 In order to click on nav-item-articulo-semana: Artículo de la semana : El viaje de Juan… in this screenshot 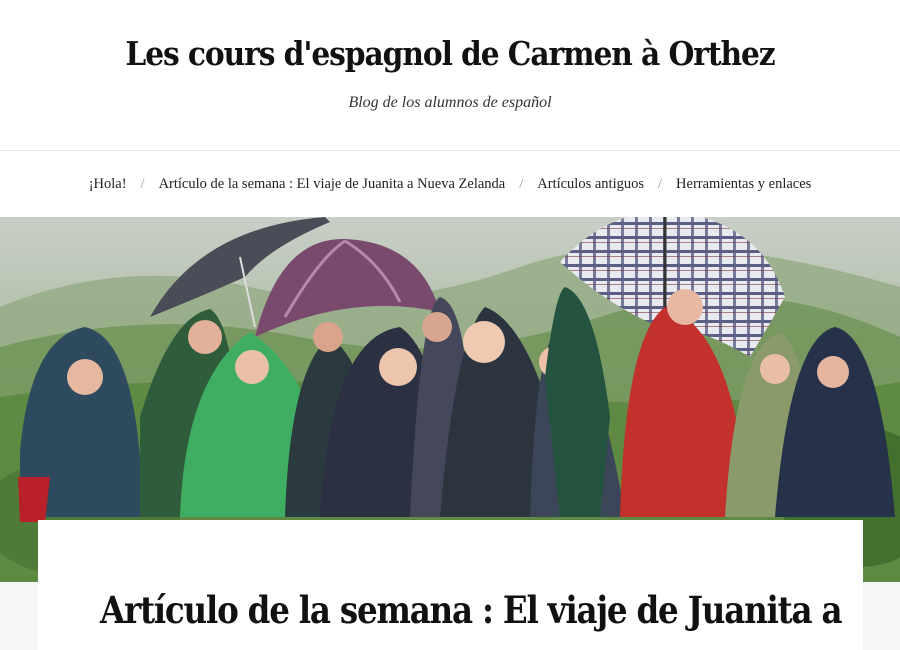, I will do `click(332, 184)`.